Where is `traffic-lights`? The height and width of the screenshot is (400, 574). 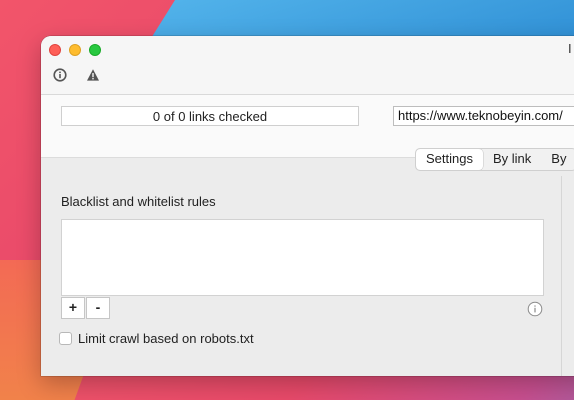
traffic-lights is located at coordinates (75, 50).